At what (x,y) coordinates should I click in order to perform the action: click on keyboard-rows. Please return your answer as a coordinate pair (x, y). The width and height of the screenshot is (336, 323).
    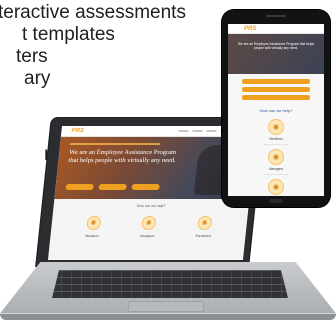
    Looking at the image, I should click on (170, 284).